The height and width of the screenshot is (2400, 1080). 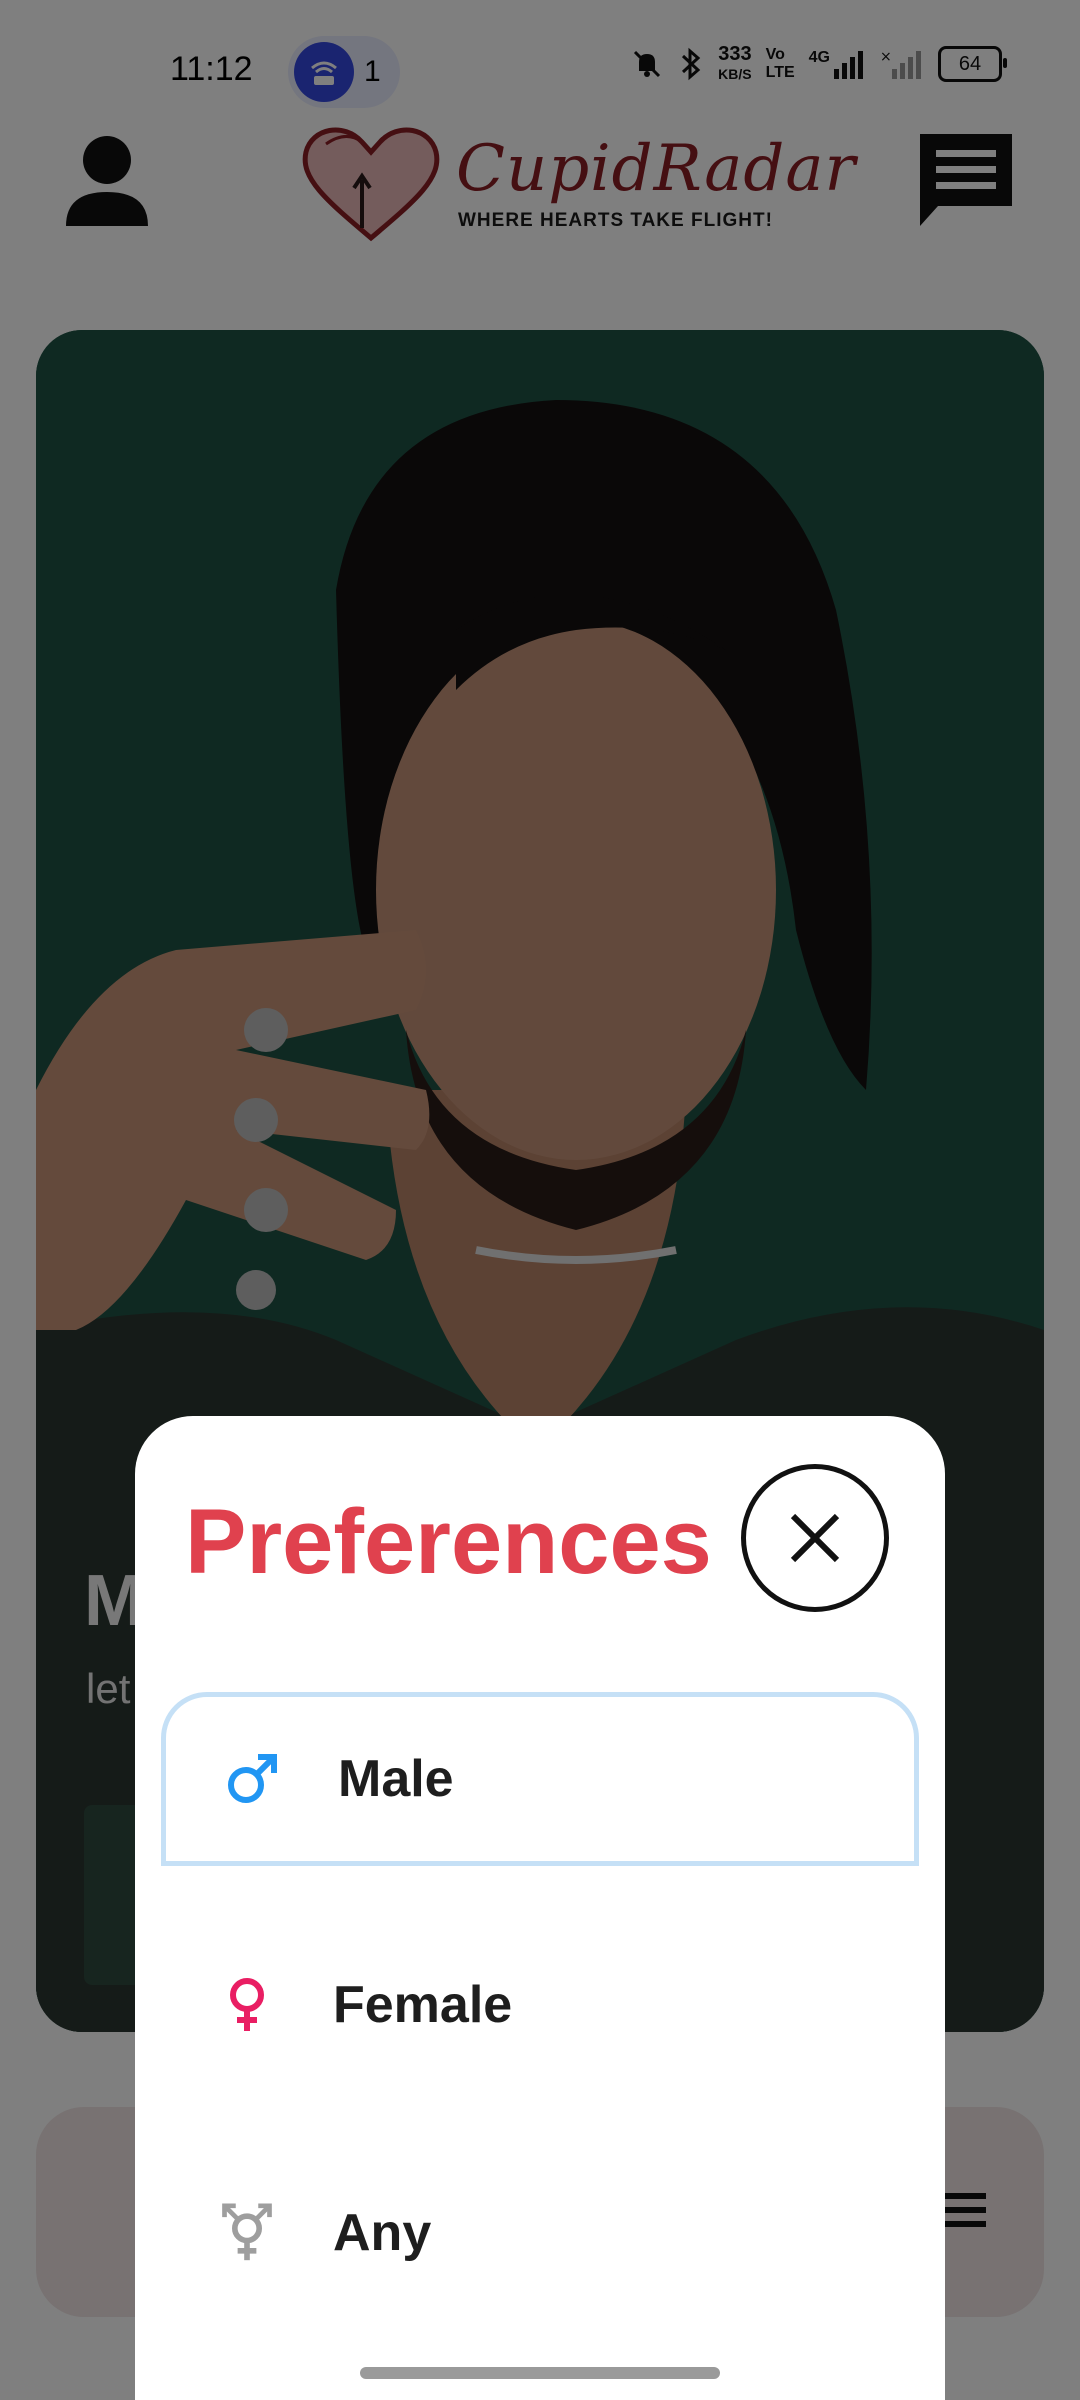 I want to click on male-icon, so click(x=252, y=1779).